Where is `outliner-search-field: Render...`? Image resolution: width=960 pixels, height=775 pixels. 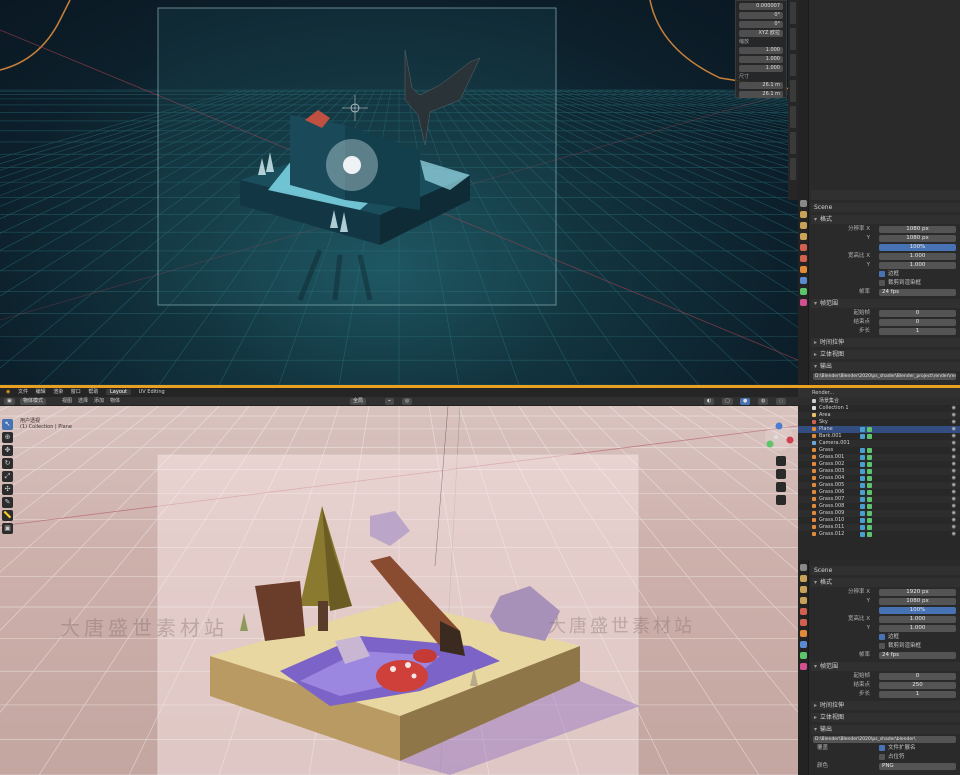 outliner-search-field: Render... is located at coordinates (823, 393).